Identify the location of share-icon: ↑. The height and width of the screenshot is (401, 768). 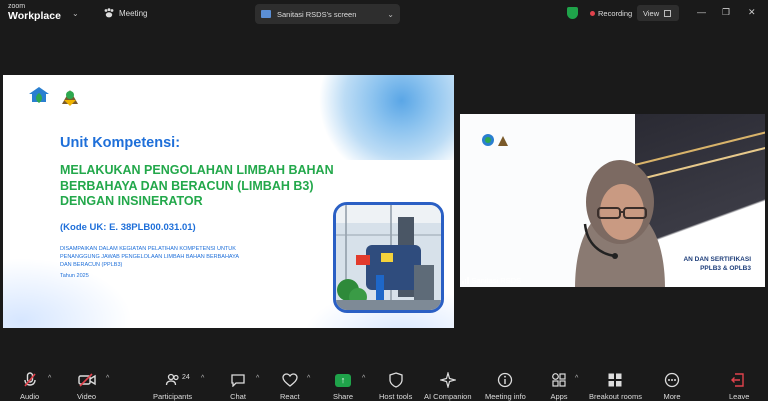
(343, 380).